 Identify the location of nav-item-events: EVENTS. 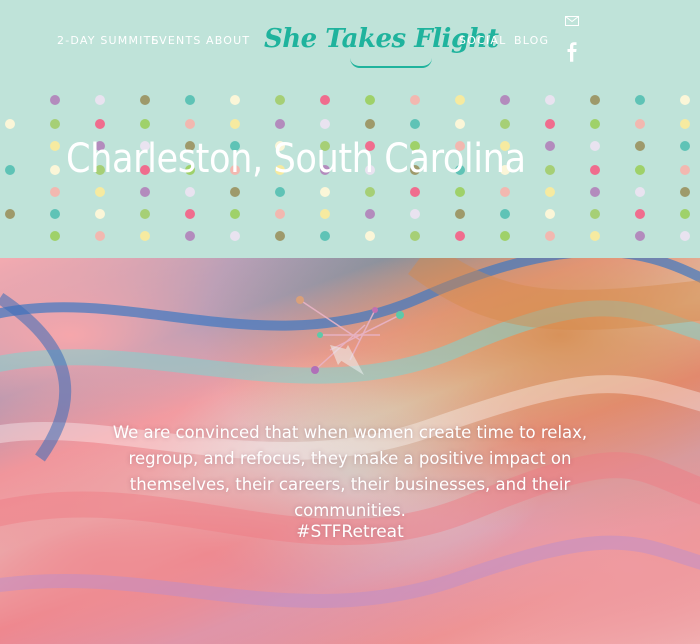
(176, 40).